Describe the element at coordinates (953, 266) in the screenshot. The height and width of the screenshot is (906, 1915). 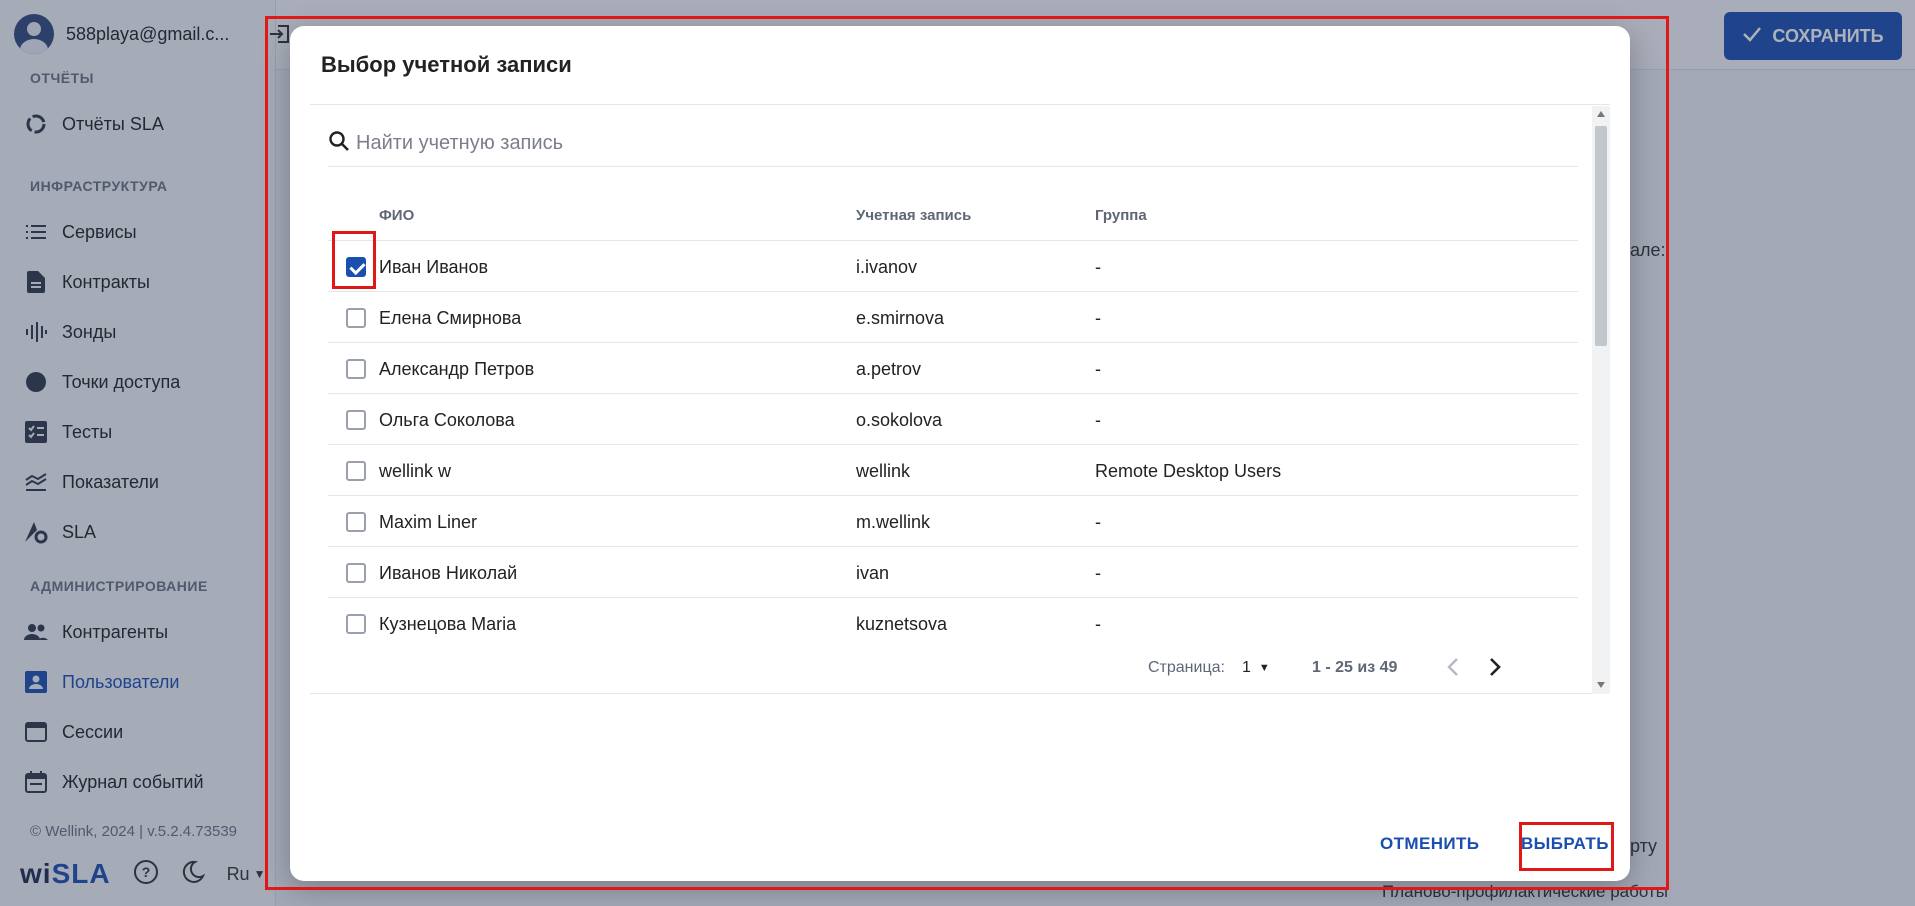
I see `table-row: Иван Иванов i.ivanov -` at that location.